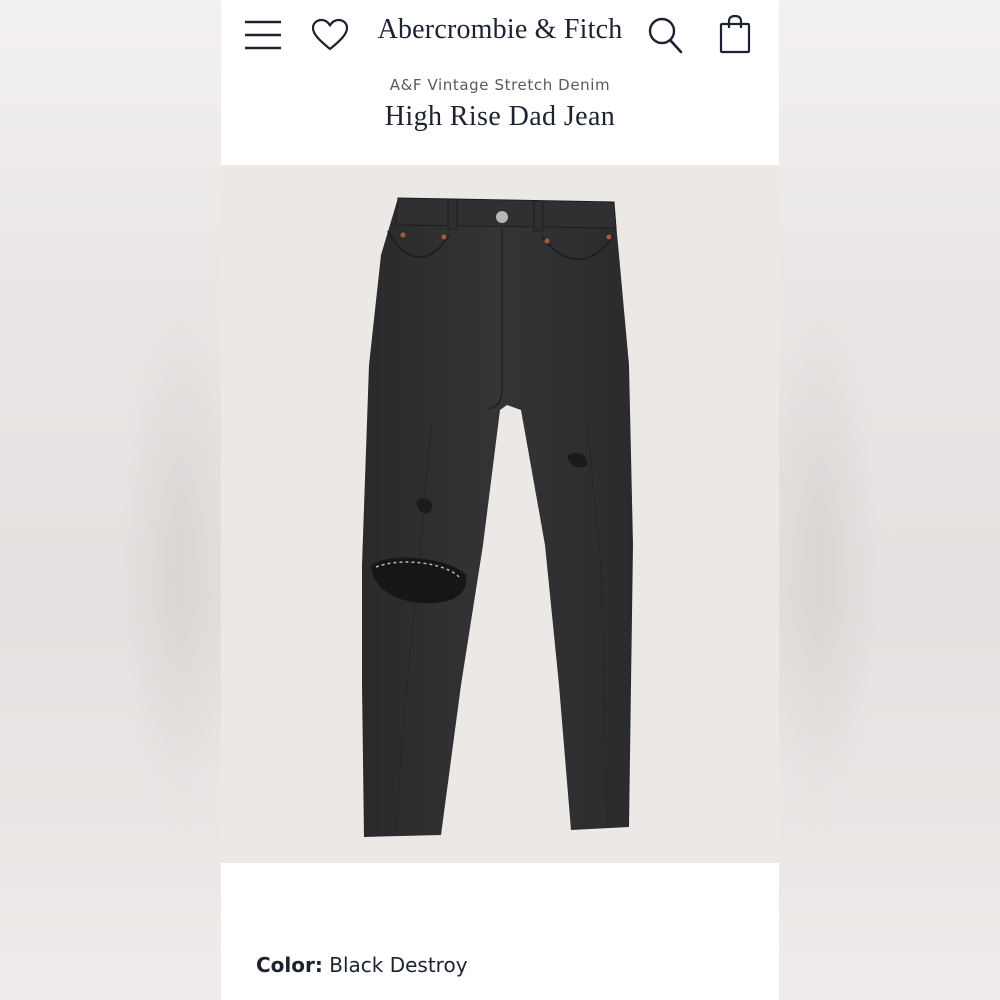  Describe the element at coordinates (500, 30) in the screenshot. I see `brand-logo: Abercrombie & Fitch` at that location.